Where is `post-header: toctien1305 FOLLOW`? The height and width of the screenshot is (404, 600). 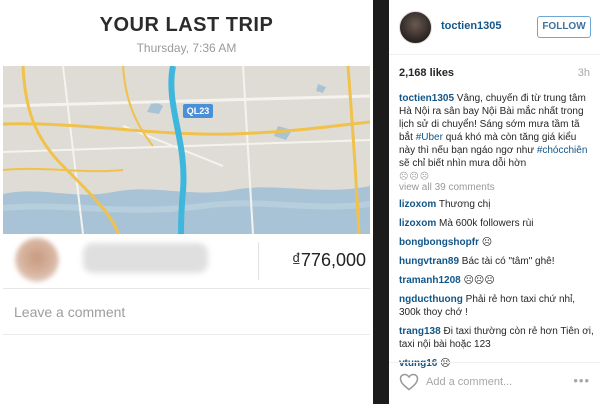 post-header: toctien1305 FOLLOW is located at coordinates (494, 27).